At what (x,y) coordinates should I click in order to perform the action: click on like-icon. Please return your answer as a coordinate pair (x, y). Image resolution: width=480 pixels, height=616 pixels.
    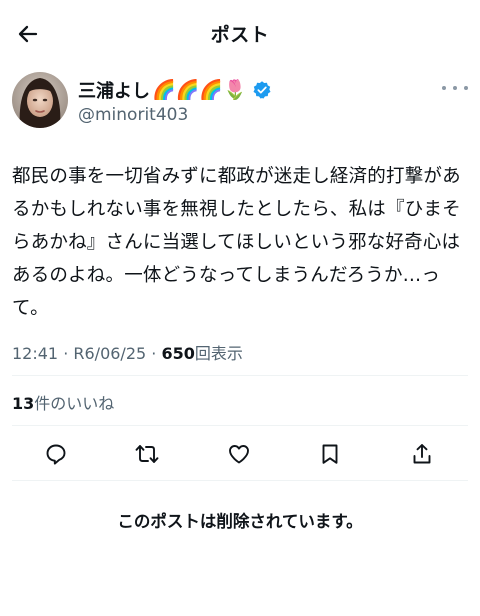
    Looking at the image, I should click on (239, 454).